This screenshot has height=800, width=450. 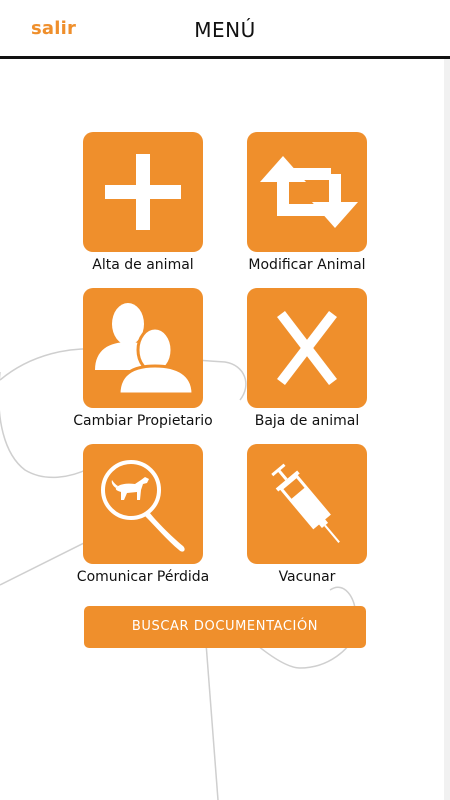 I want to click on tile-cambiar-propietario, so click(x=143, y=348).